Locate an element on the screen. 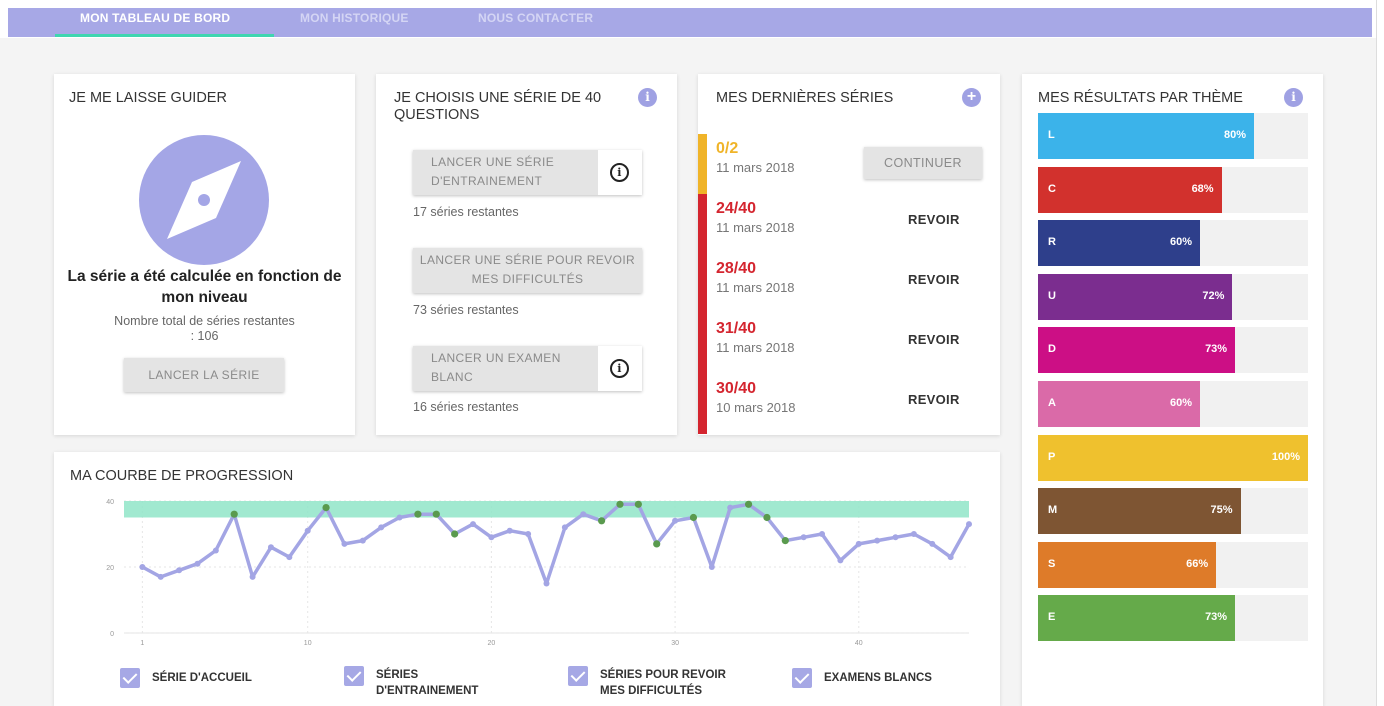 This screenshot has height=706, width=1384. x-tick-label: 30 is located at coordinates (675, 643).